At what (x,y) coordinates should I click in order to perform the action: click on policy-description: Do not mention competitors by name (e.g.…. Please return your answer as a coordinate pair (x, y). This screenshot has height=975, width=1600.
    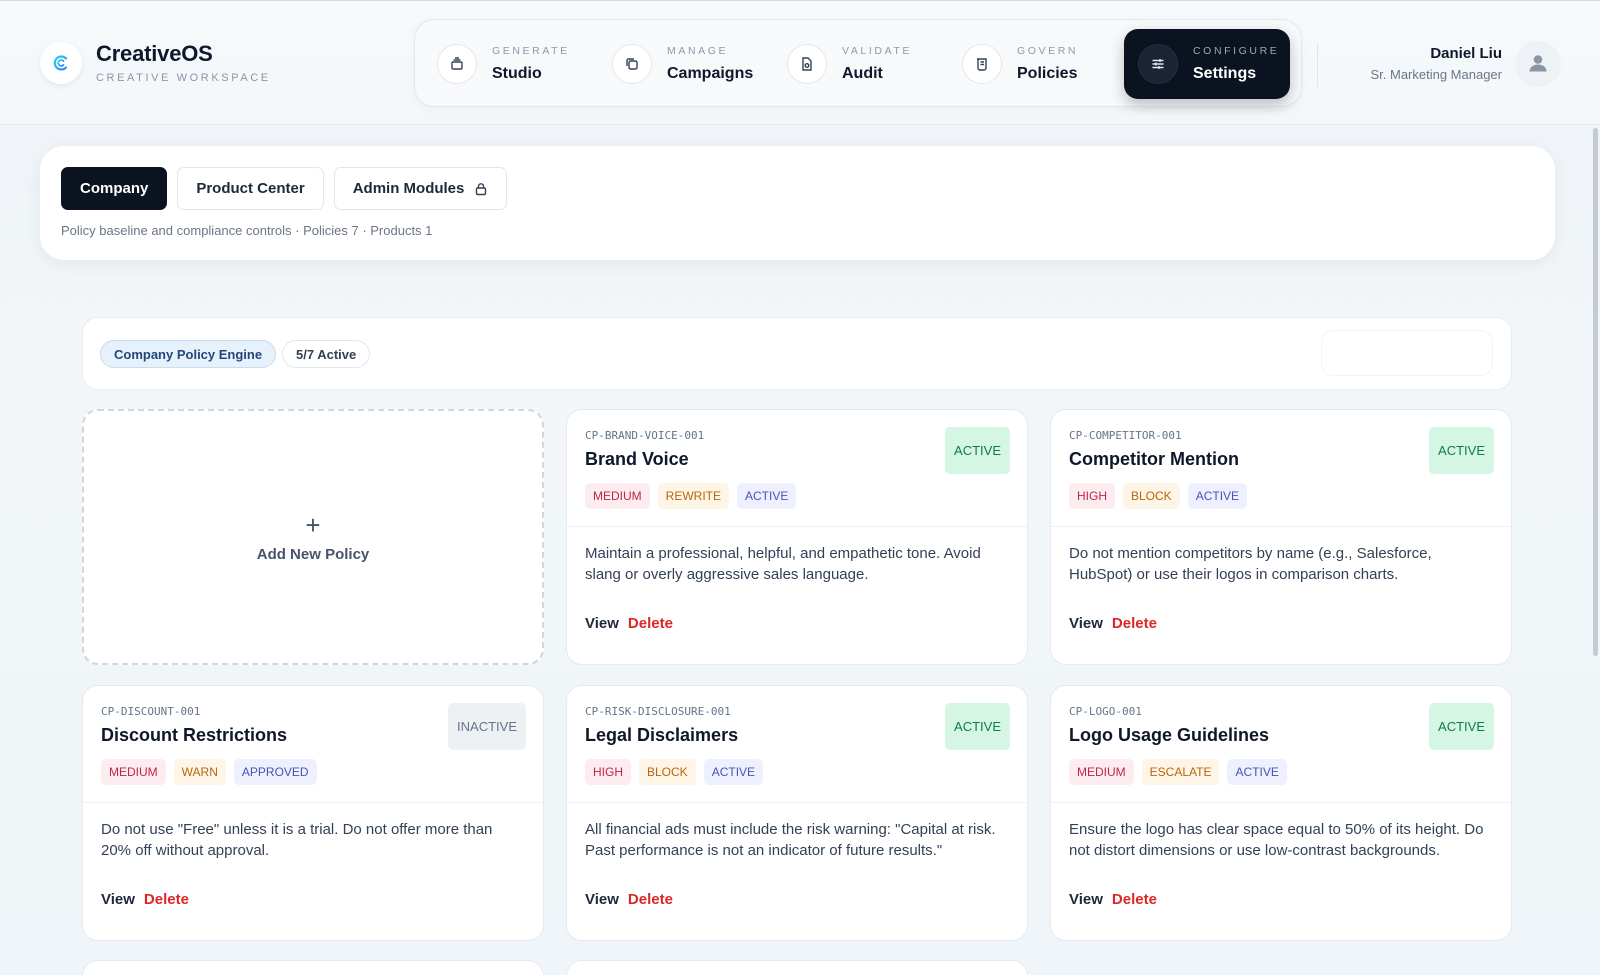
    Looking at the image, I should click on (1250, 564).